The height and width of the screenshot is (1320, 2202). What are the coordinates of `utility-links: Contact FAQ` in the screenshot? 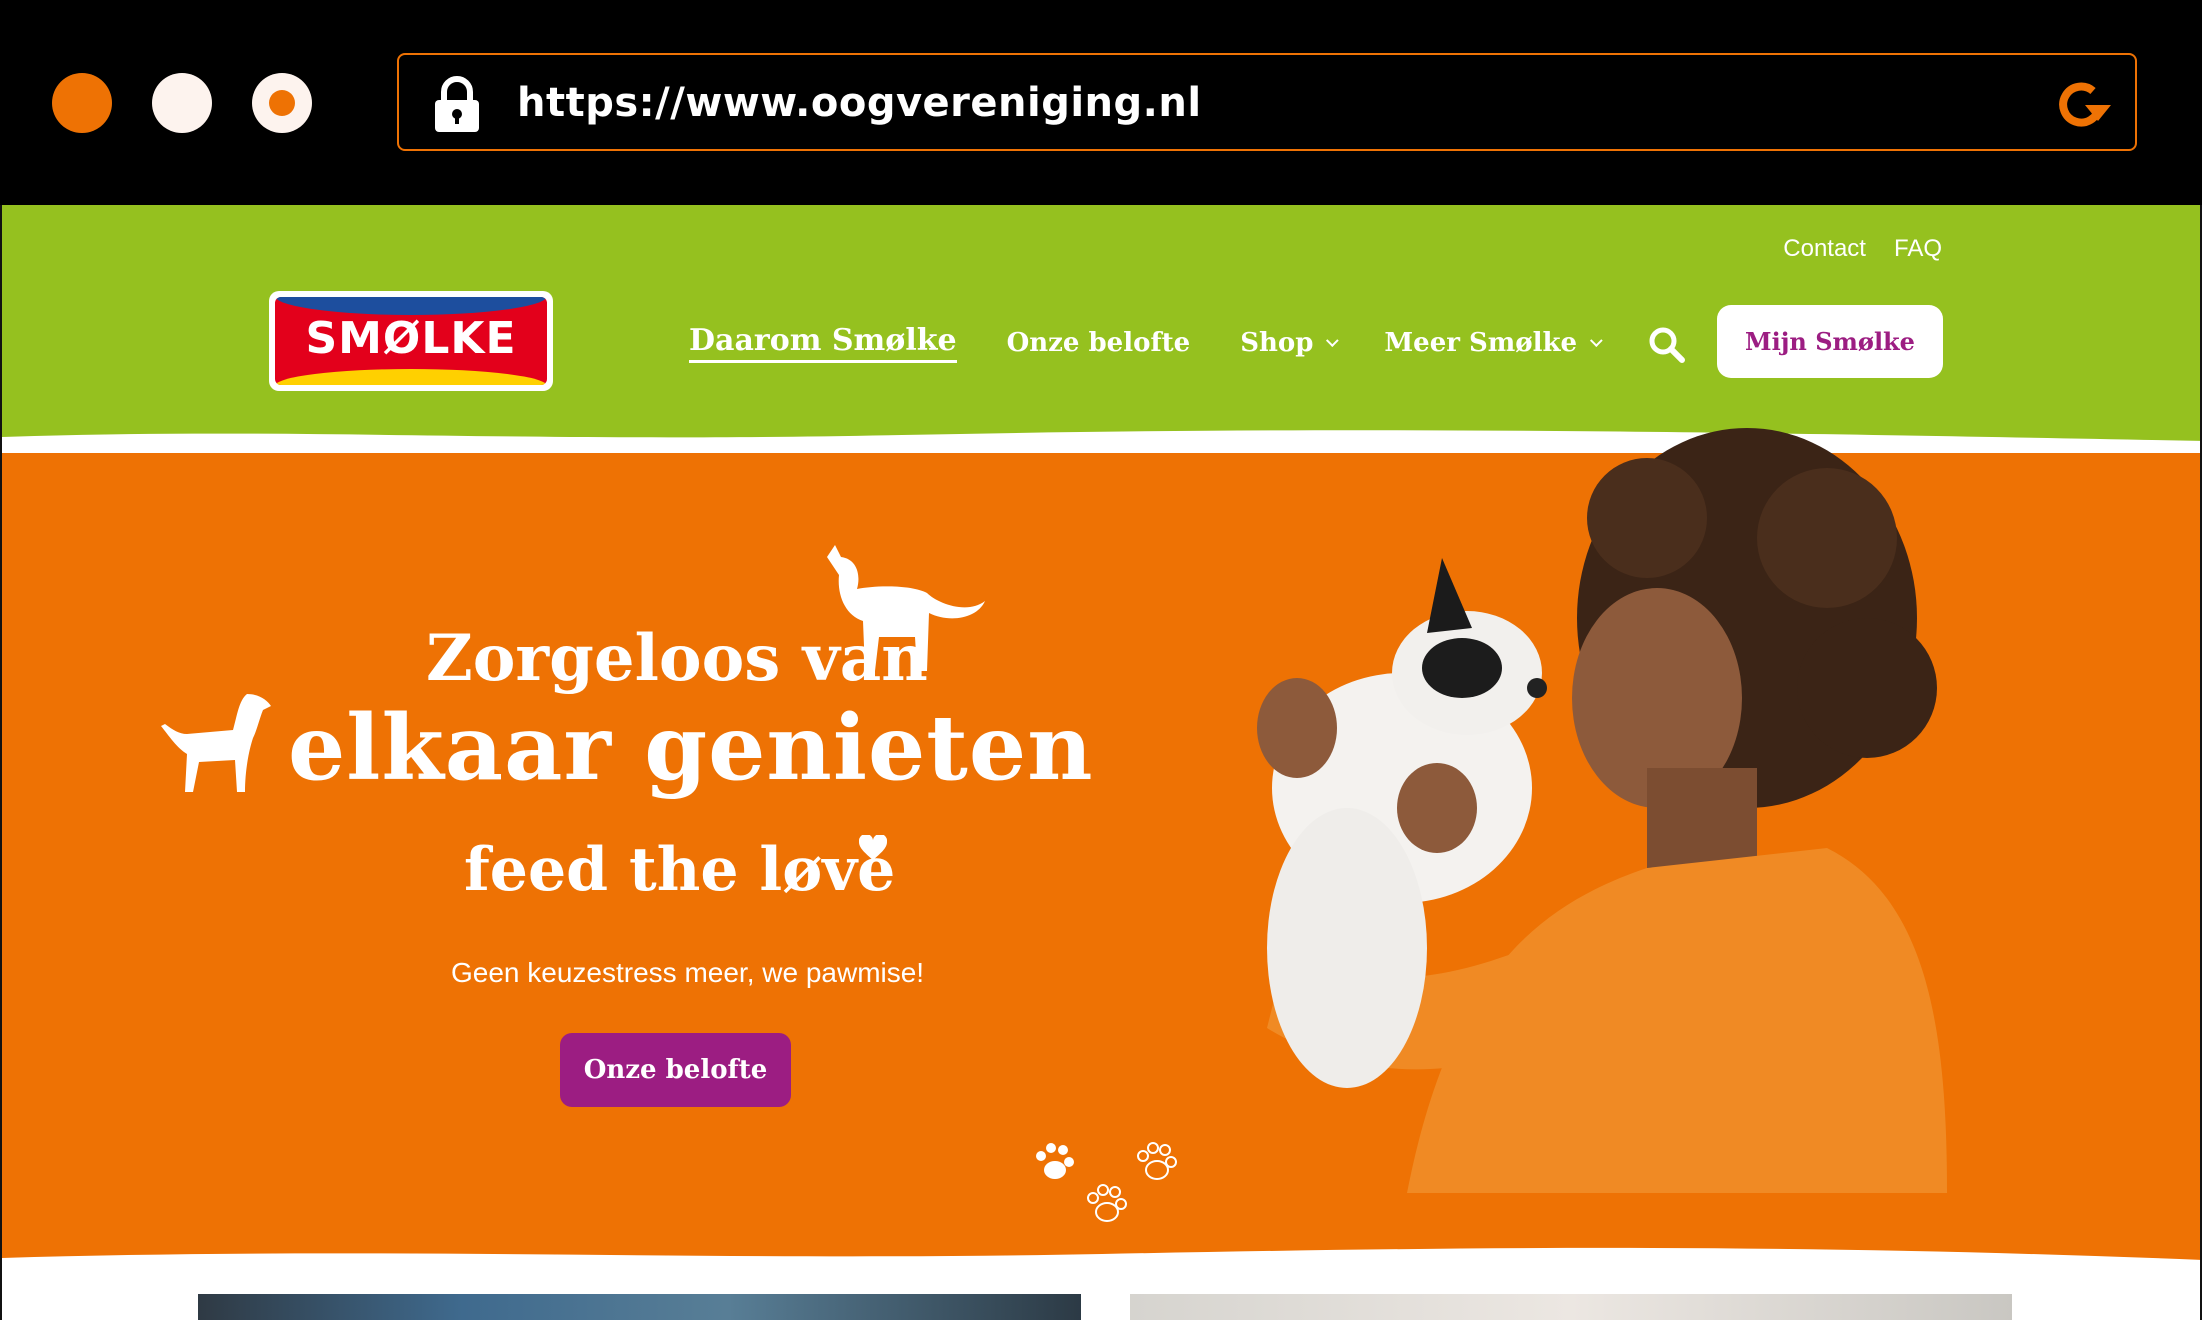 It's located at (1862, 249).